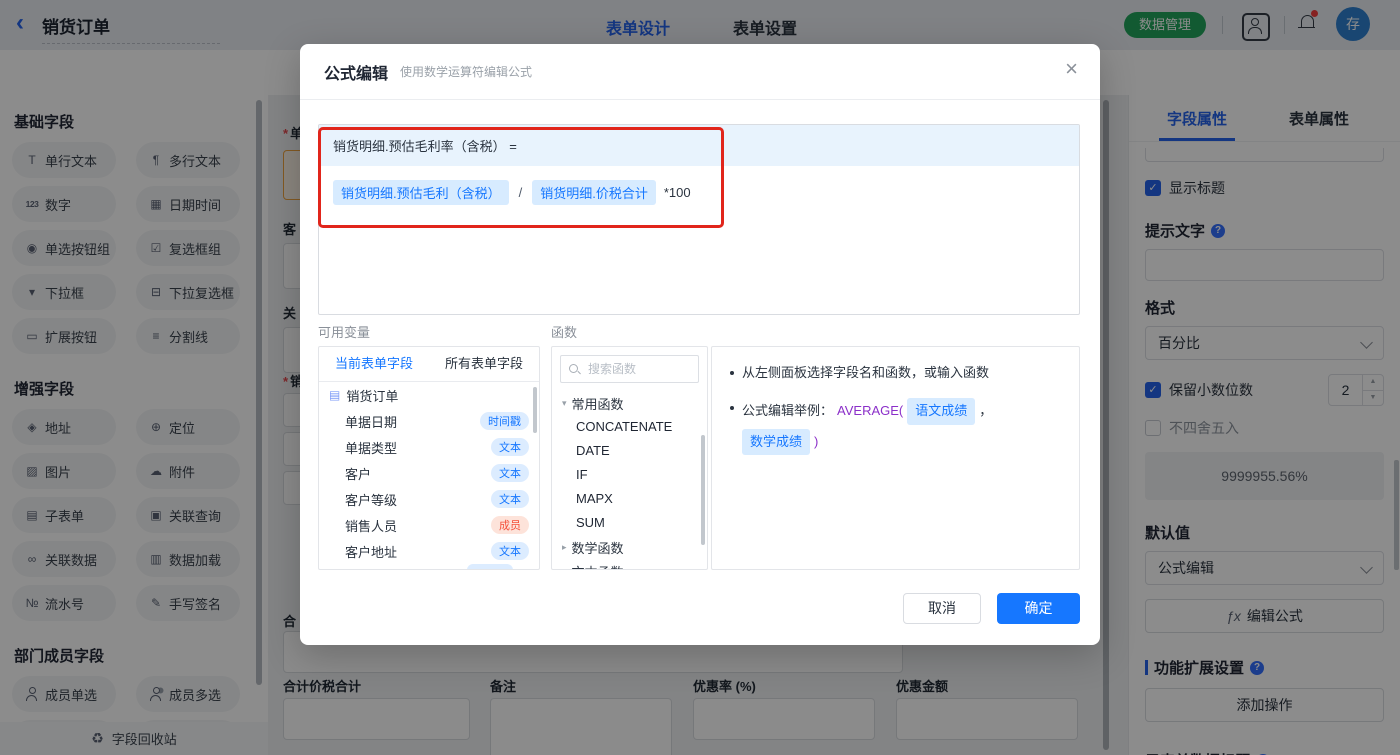 This screenshot has height=755, width=1400. Describe the element at coordinates (520, 192) in the screenshot. I see `formula-operator: /` at that location.